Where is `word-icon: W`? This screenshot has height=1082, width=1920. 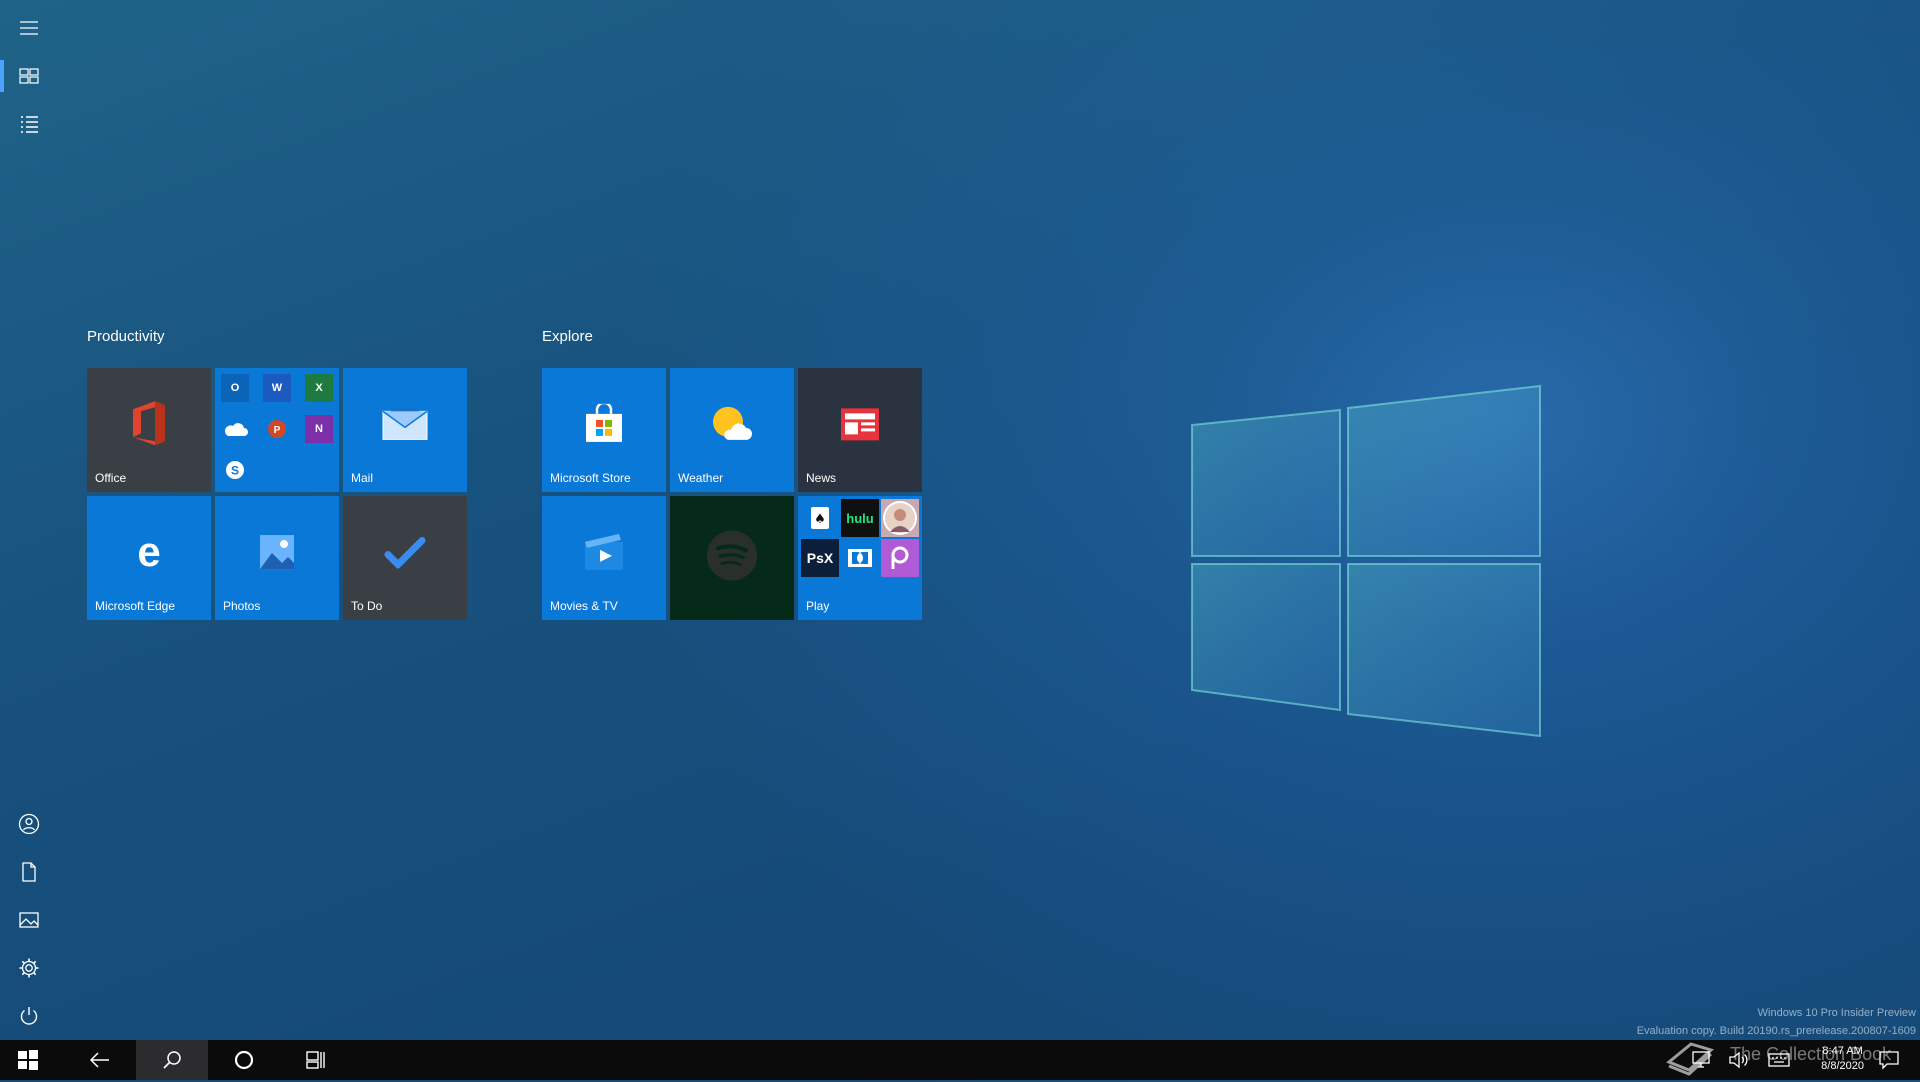
word-icon: W is located at coordinates (277, 388).